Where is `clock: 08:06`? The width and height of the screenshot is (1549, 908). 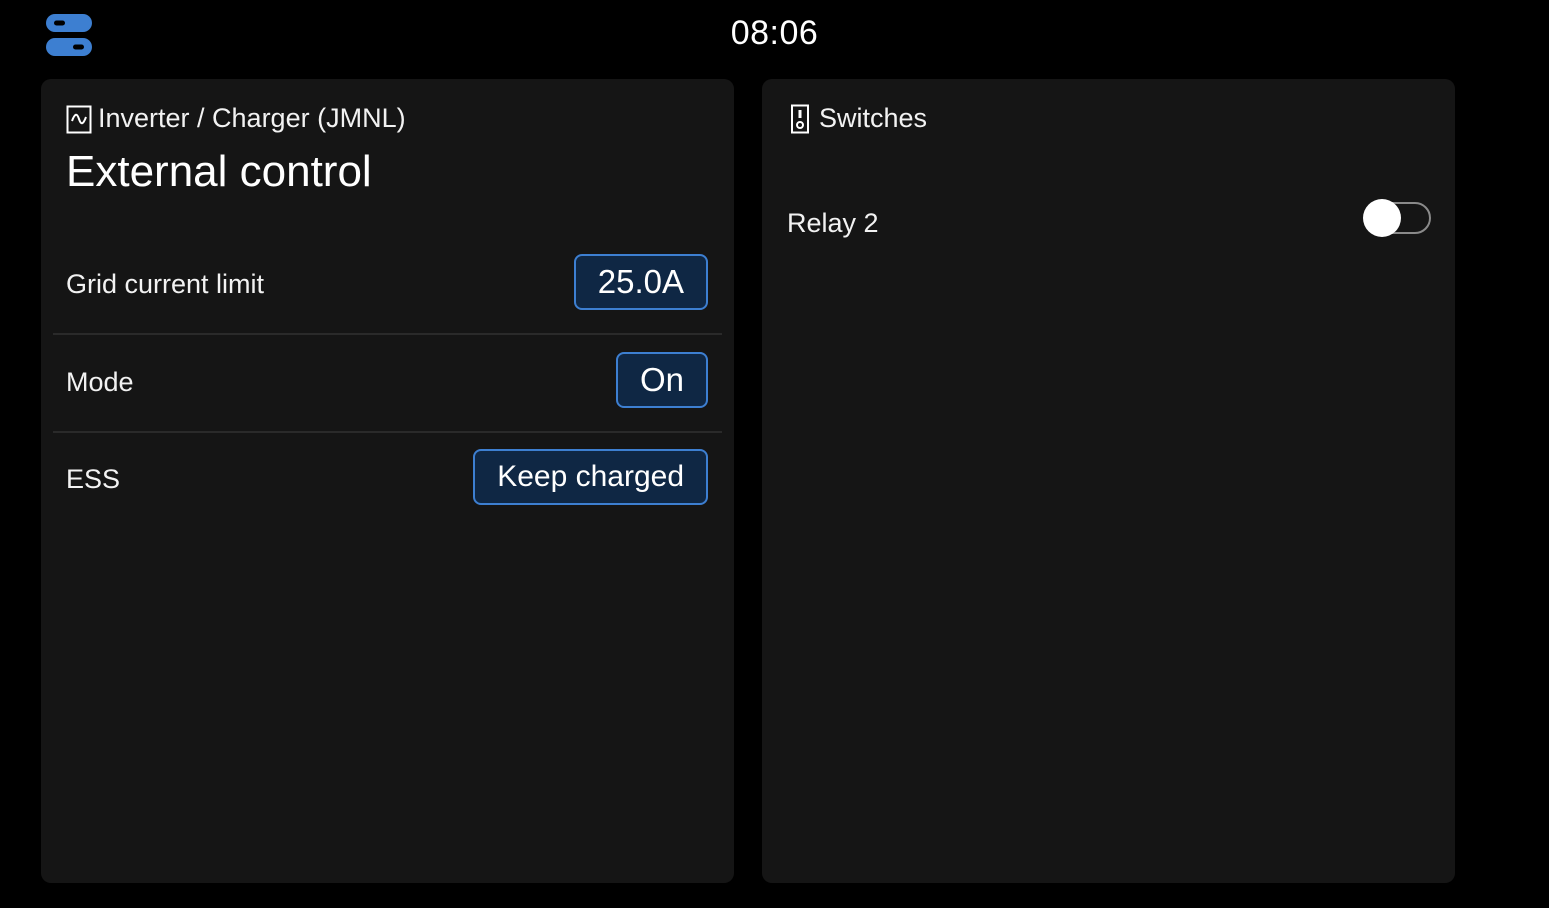
clock: 08:06 is located at coordinates (774, 33).